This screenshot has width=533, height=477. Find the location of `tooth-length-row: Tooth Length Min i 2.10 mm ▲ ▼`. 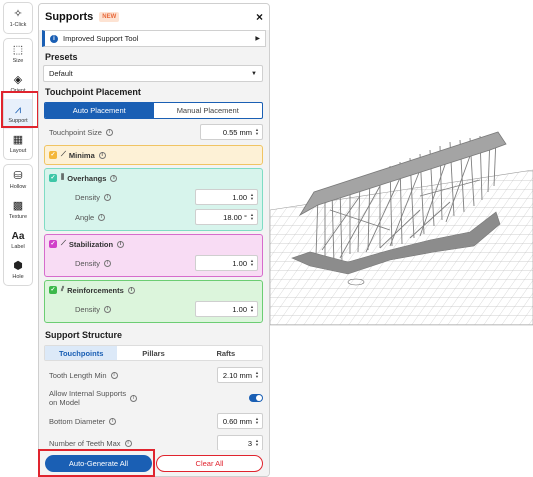

tooth-length-row: Tooth Length Min i 2.10 mm ▲ ▼ is located at coordinates (154, 375).